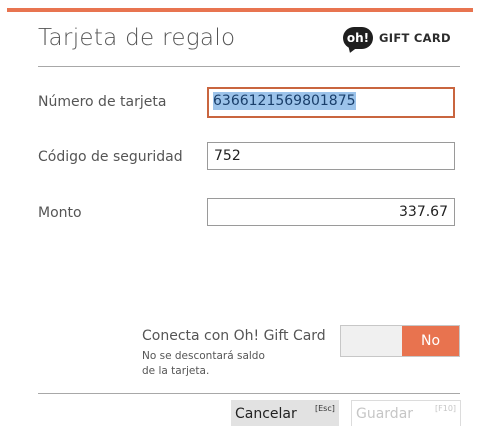 This screenshot has width=478, height=426. What do you see at coordinates (371, 341) in the screenshot?
I see `toggle-off-area` at bounding box center [371, 341].